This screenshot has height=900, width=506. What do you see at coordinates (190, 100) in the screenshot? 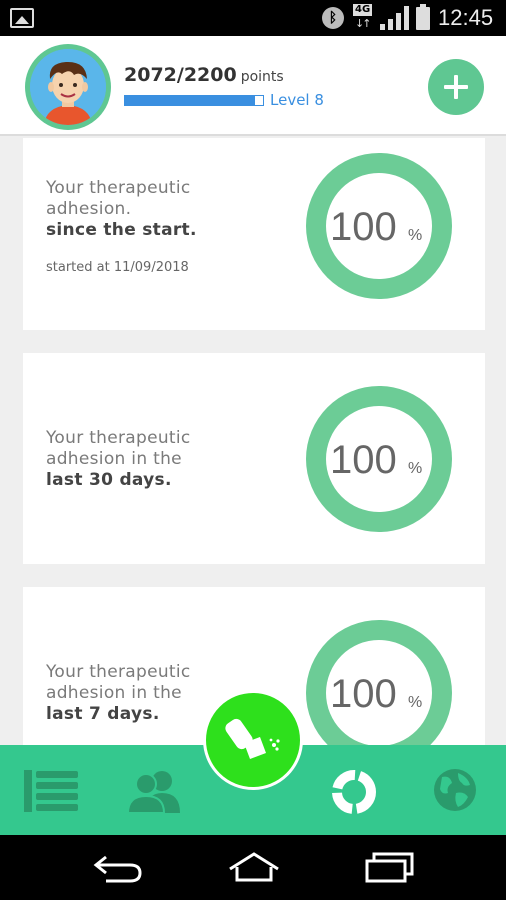
I see `level-progress-fill` at bounding box center [190, 100].